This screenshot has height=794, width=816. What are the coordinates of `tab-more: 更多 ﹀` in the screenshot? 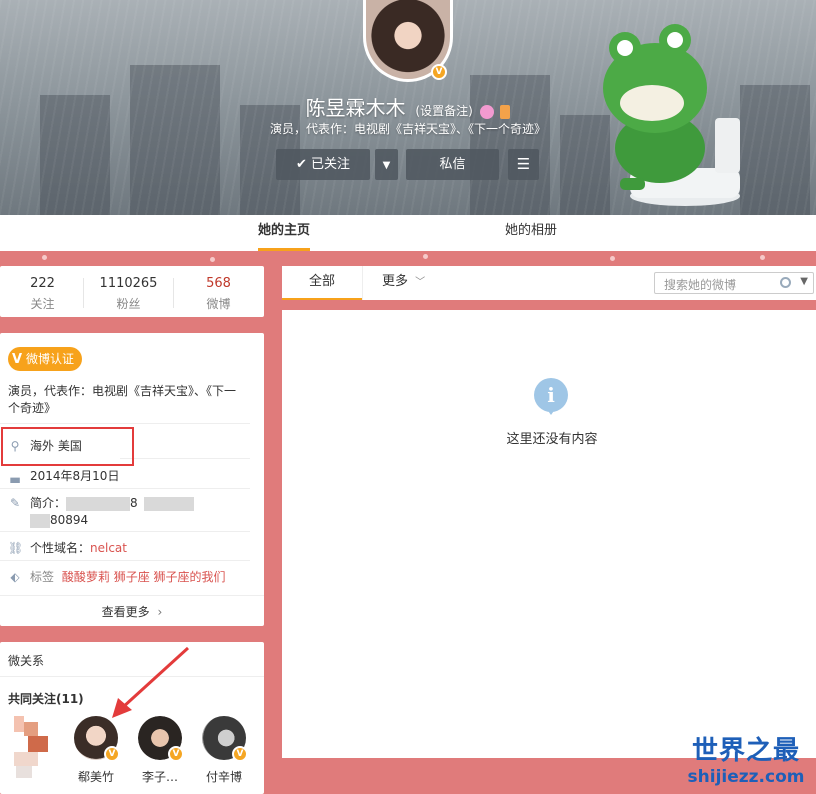 It's located at (403, 283).